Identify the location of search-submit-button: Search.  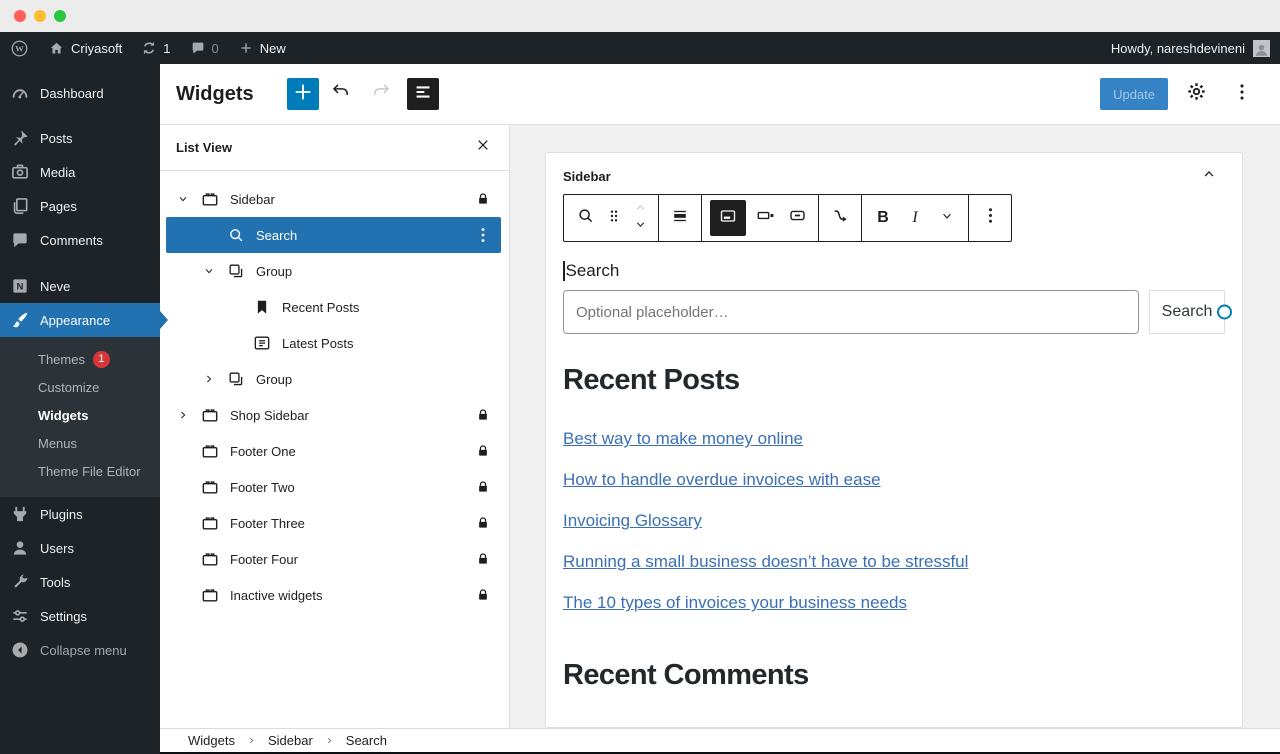
(1190, 312).